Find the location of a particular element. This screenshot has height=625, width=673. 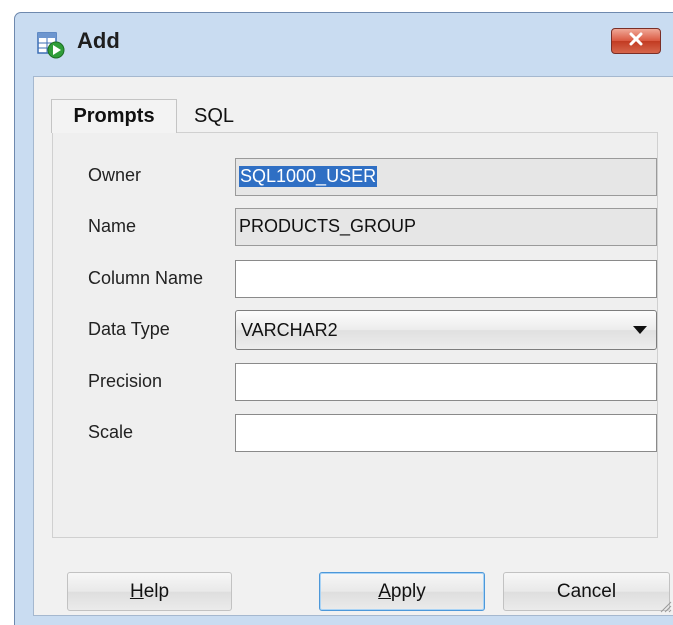

close-icon is located at coordinates (636, 41).